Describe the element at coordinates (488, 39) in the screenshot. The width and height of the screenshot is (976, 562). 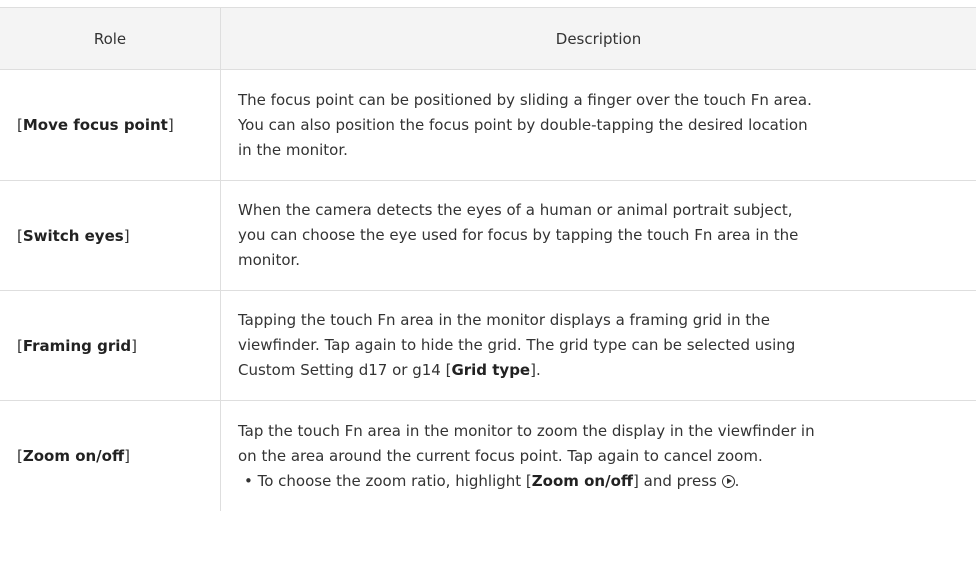
I see `table-header: Role Description` at that location.